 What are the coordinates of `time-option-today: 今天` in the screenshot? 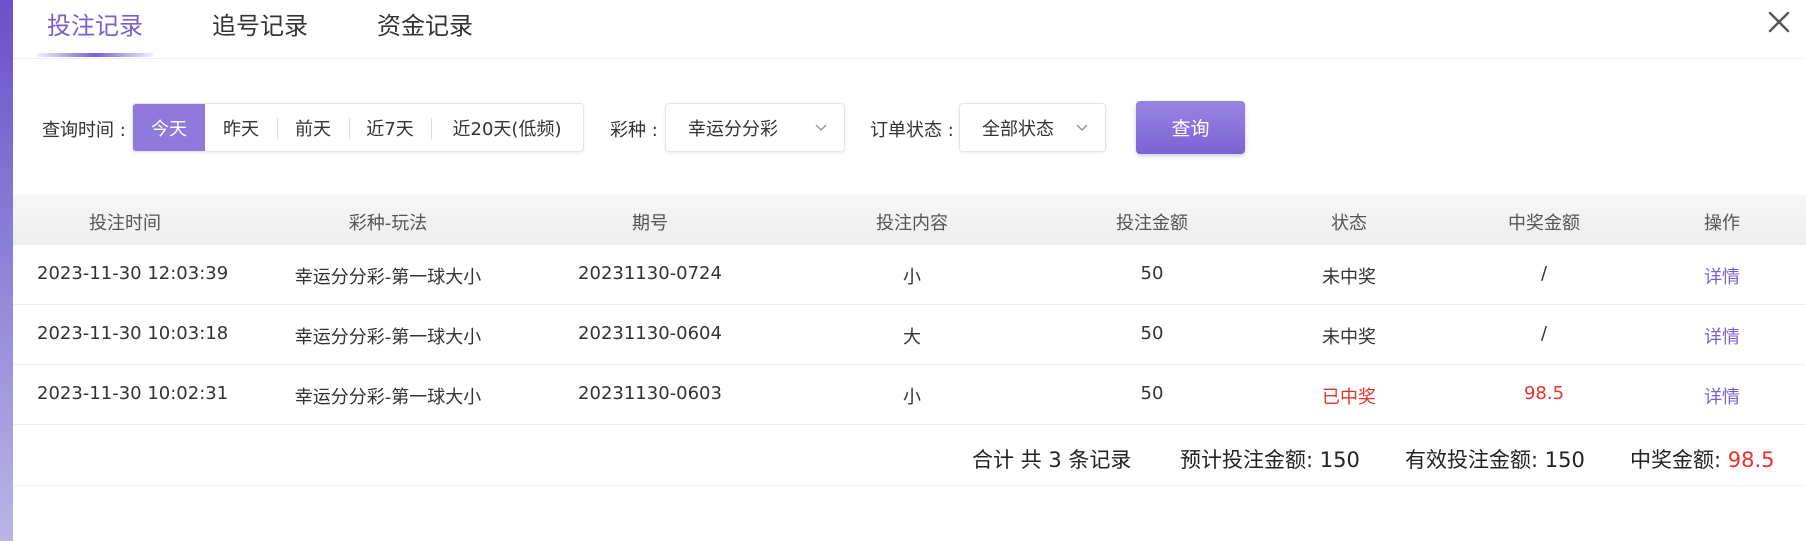 It's located at (169, 127).